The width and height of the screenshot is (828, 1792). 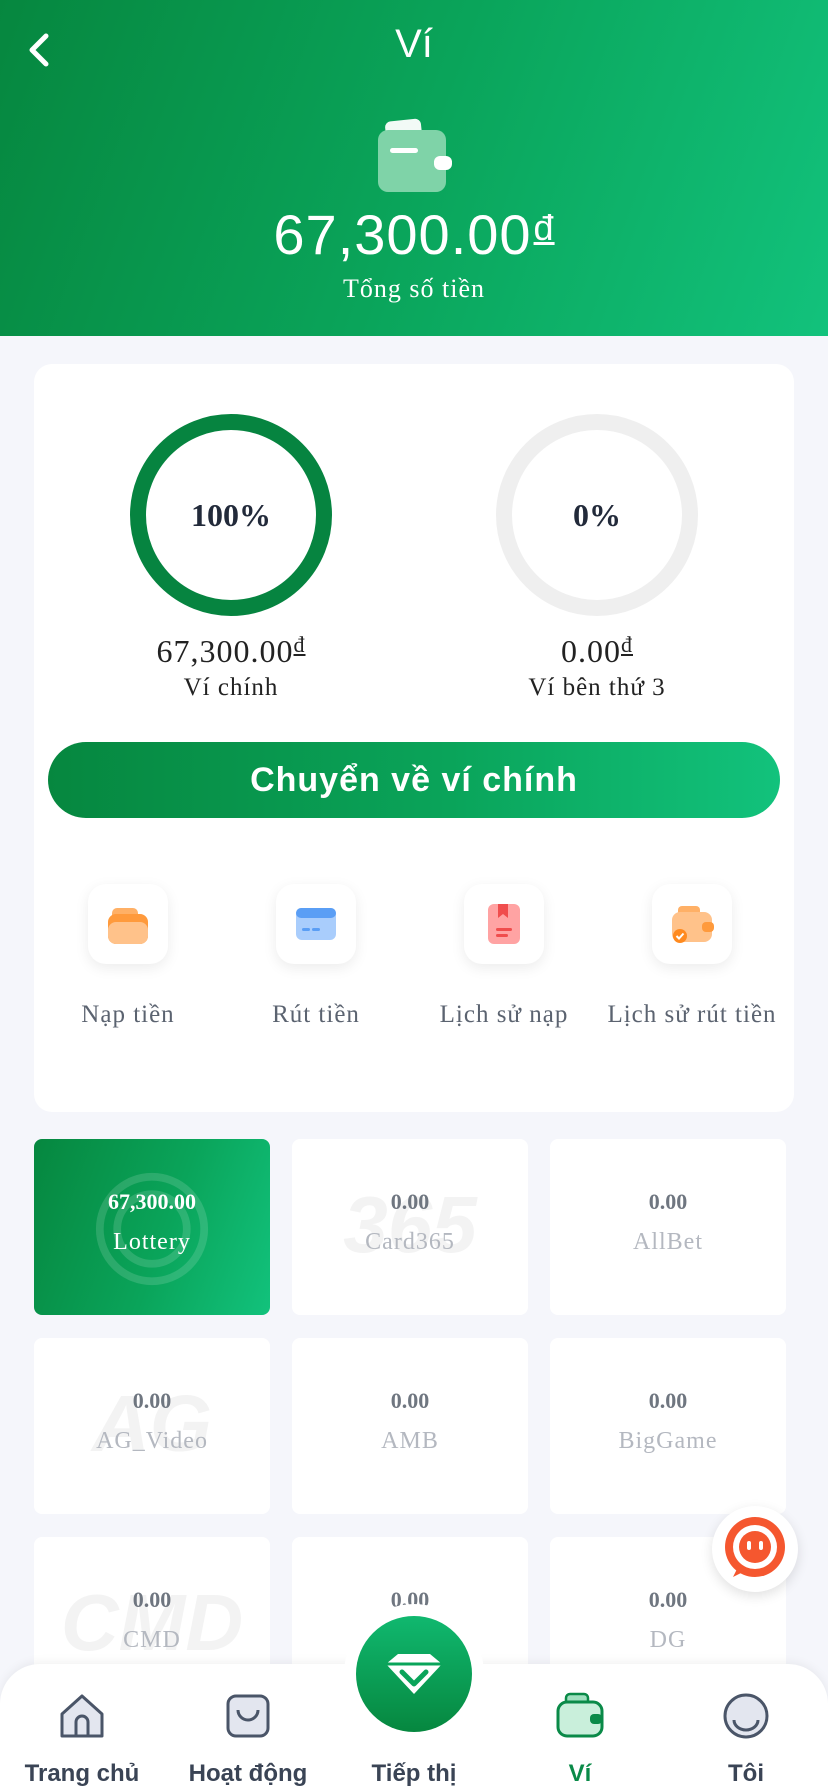 I want to click on game-wallet-name: DG, so click(x=668, y=1640).